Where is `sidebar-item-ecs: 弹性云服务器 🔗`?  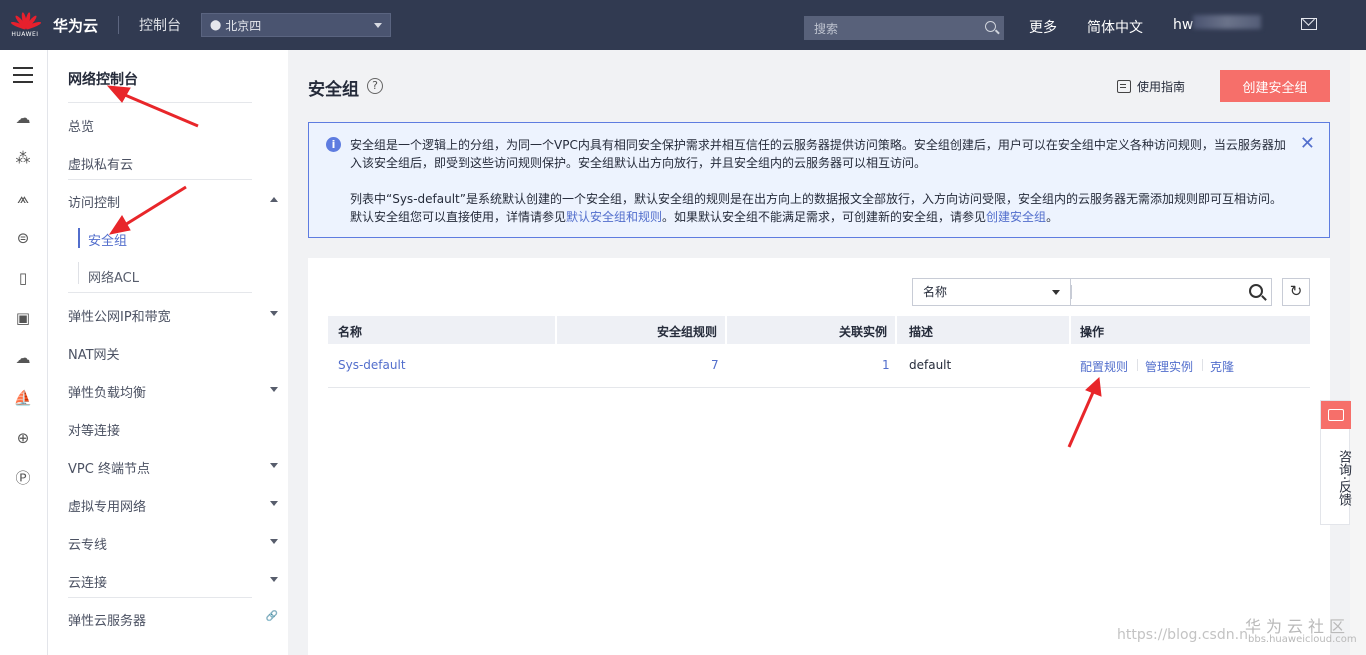
sidebar-item-ecs: 弹性云服务器 🔗 is located at coordinates (173, 619).